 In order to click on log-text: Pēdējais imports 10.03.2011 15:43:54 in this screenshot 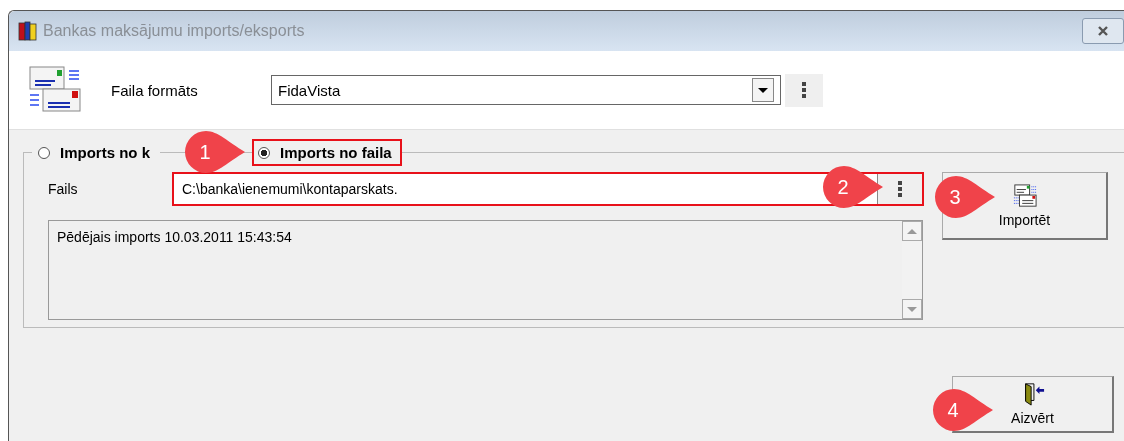, I will do `click(174, 236)`.